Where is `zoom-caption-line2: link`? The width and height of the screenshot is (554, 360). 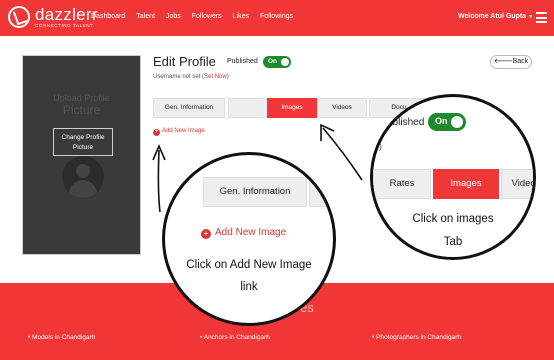 zoom-caption-line2: link is located at coordinates (249, 287).